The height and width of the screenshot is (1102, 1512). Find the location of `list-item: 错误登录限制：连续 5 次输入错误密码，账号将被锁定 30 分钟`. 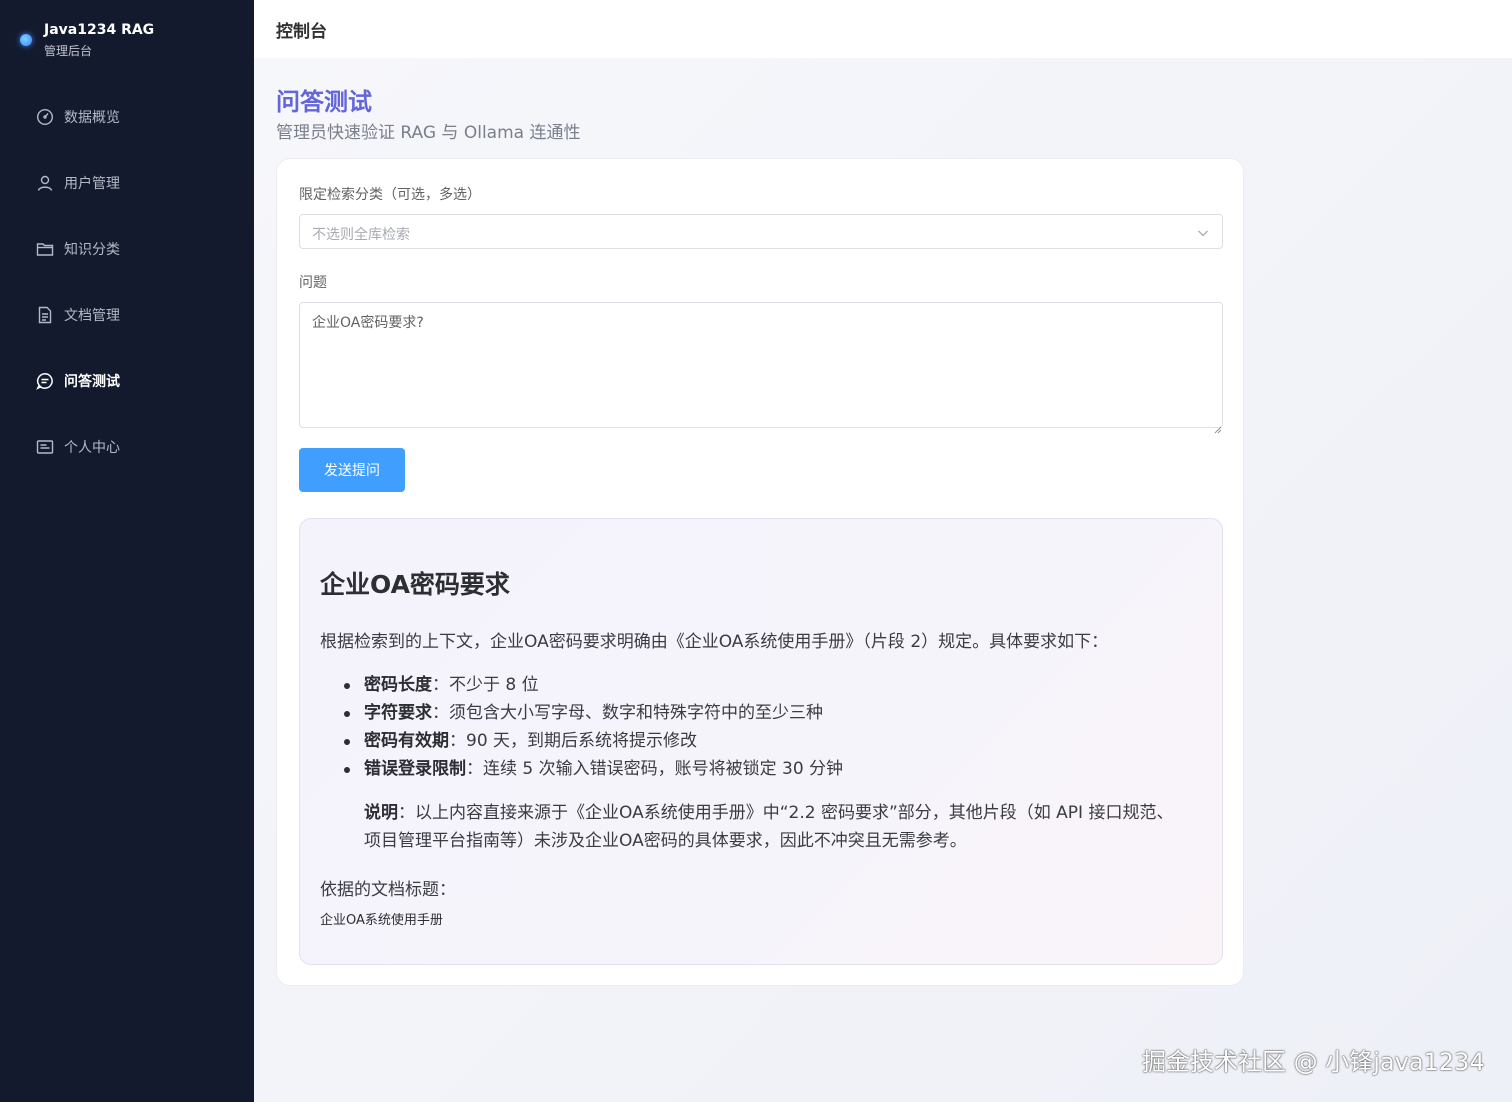

list-item: 错误登录限制：连续 5 次输入错误密码，账号将被锁定 30 分钟 is located at coordinates (760, 769).